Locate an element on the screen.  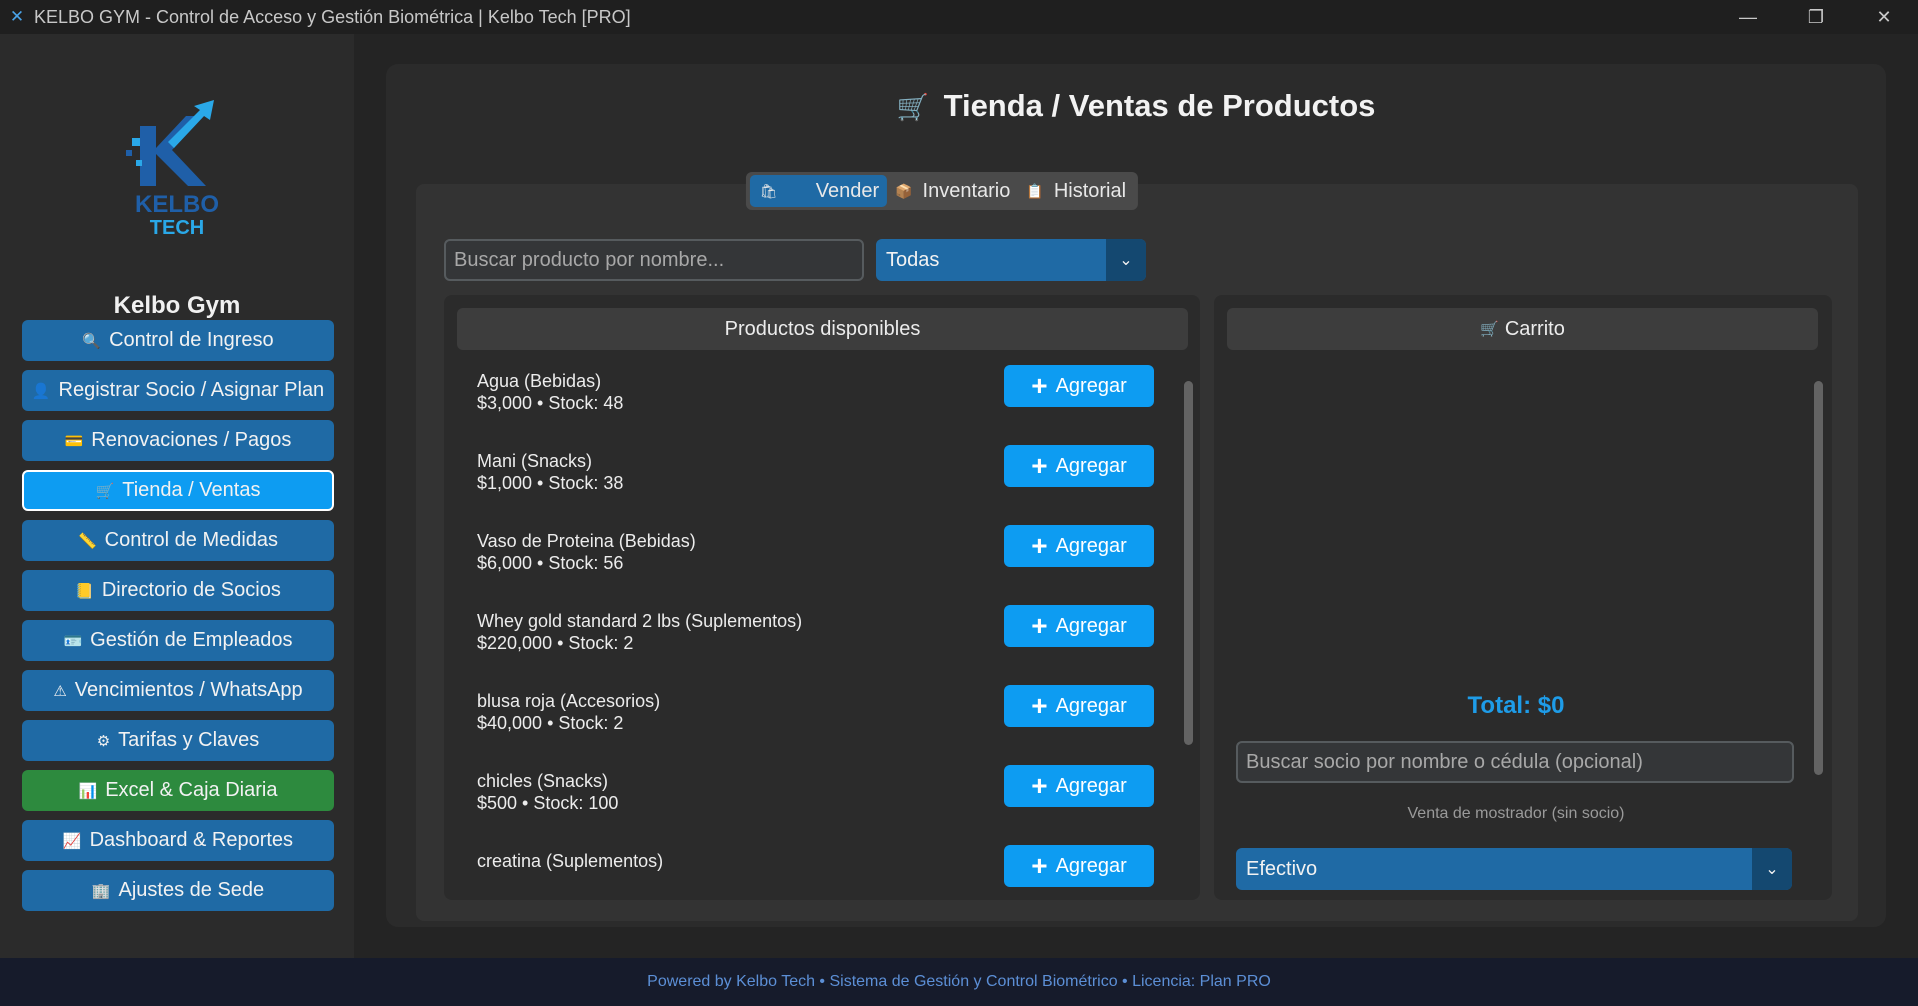
search-icon: 🔍 is located at coordinates (92, 341).